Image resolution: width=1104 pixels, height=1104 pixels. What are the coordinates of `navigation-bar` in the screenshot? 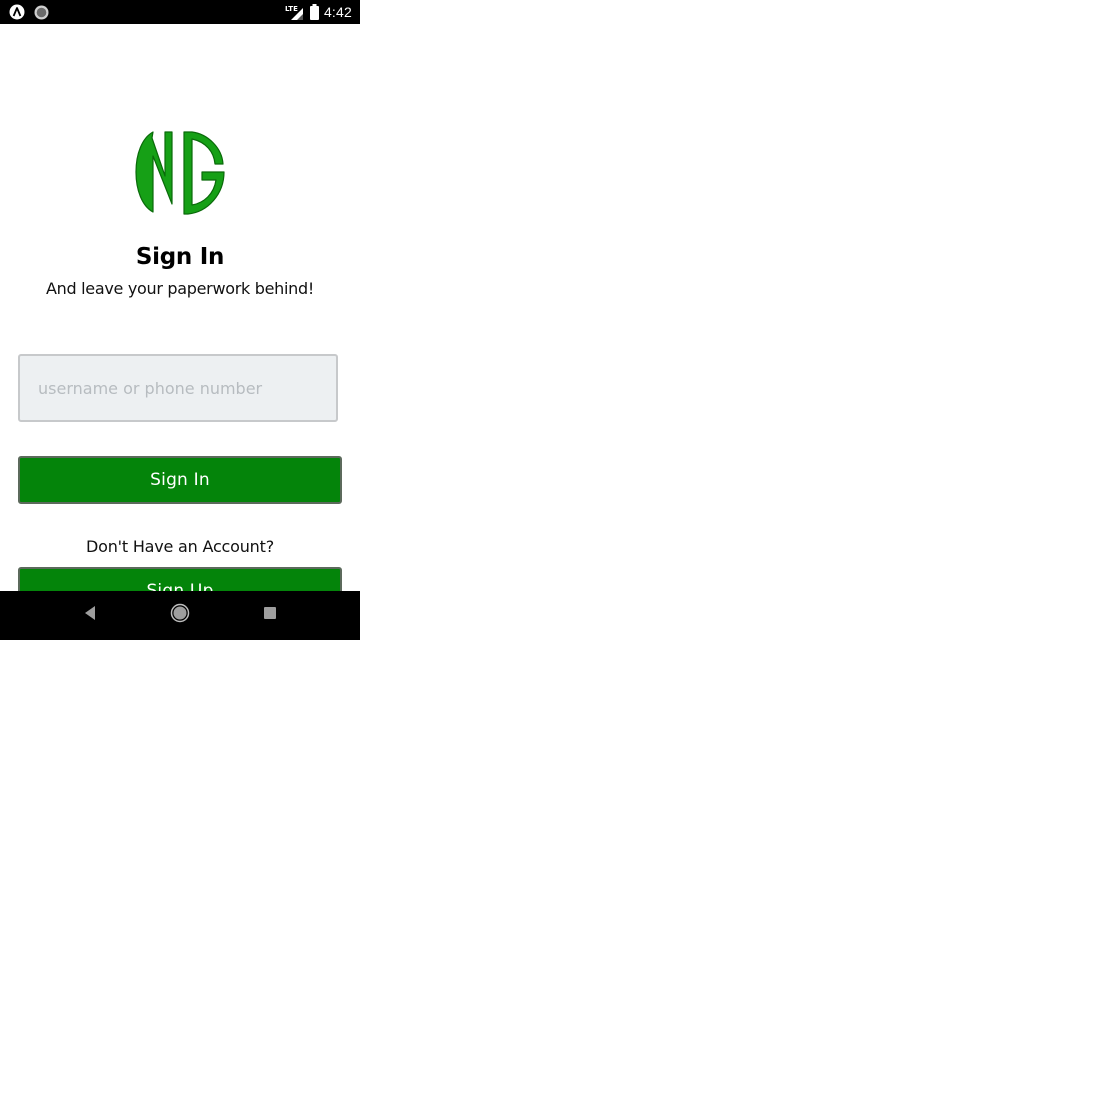 It's located at (180, 615).